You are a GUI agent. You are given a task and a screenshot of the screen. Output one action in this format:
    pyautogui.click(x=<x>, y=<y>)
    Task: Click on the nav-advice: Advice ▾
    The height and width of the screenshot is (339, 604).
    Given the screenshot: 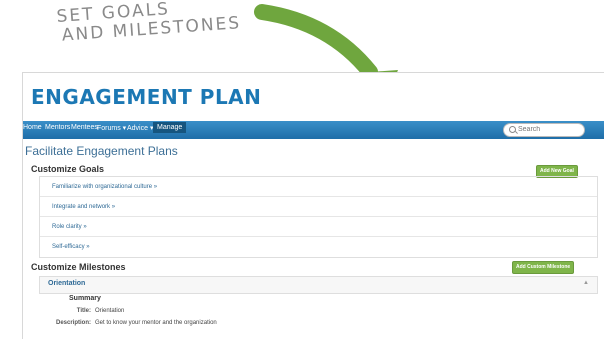 What is the action you would take?
    pyautogui.click(x=140, y=128)
    